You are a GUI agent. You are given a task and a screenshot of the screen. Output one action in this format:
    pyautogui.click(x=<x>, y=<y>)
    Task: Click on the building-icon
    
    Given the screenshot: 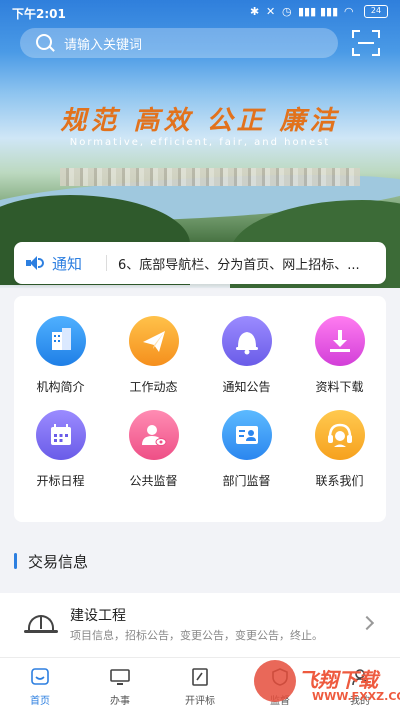 What is the action you would take?
    pyautogui.click(x=61, y=341)
    